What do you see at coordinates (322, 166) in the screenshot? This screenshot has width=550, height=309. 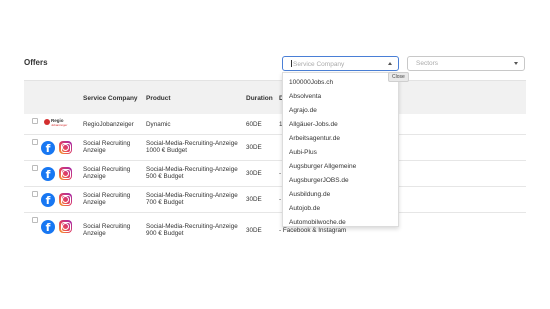 I see `dropdown-option: Augsburger Allgemeine` at bounding box center [322, 166].